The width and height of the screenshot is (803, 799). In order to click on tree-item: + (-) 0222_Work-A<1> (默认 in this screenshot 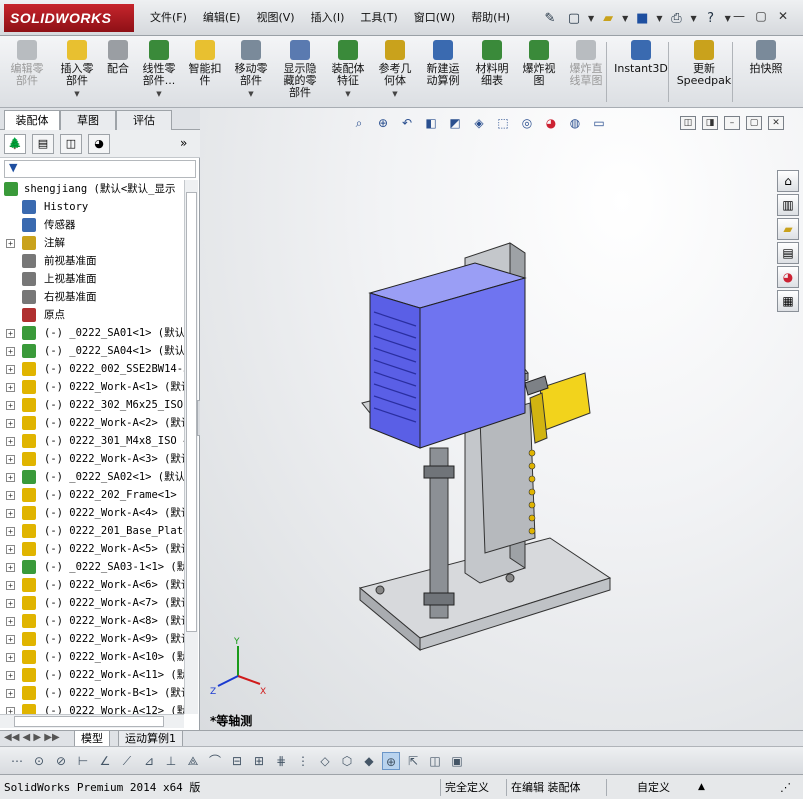, I will do `click(92, 387)`.